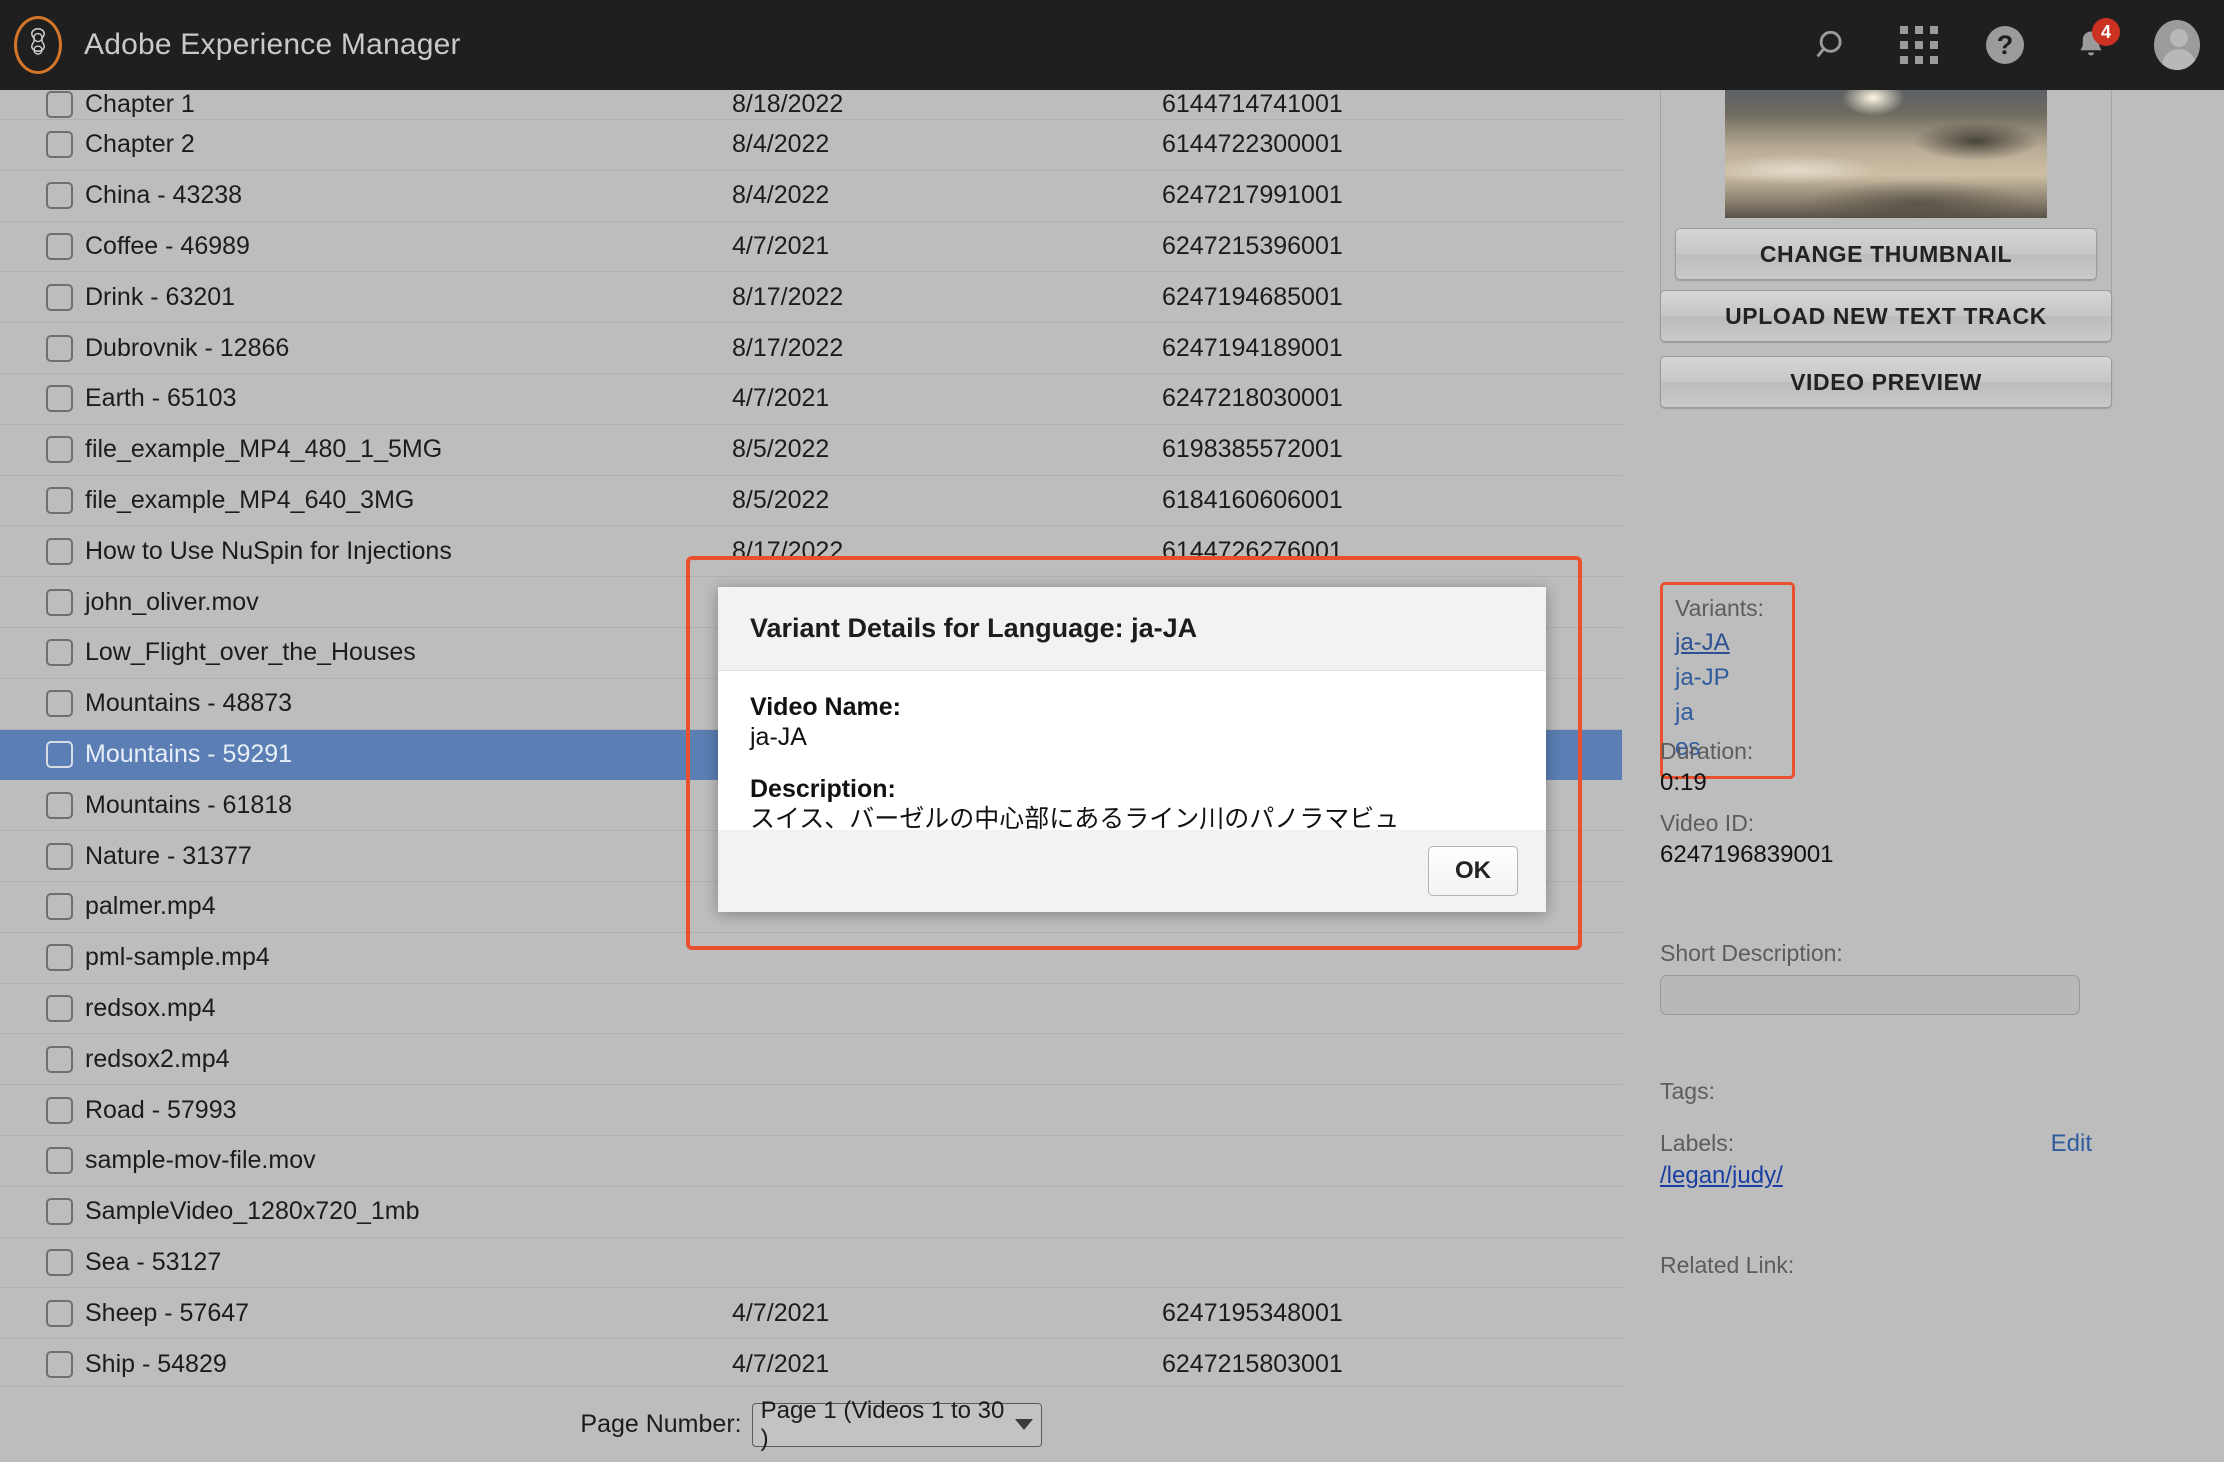 The width and height of the screenshot is (2224, 1462). What do you see at coordinates (402, 105) in the screenshot?
I see `row-video-name: Chapter 1` at bounding box center [402, 105].